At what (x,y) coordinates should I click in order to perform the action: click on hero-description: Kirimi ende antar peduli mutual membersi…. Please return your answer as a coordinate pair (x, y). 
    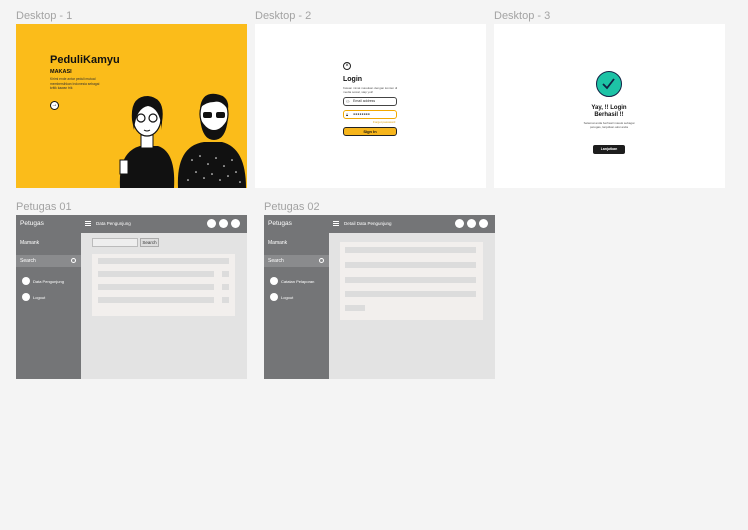
    Looking at the image, I should click on (75, 83).